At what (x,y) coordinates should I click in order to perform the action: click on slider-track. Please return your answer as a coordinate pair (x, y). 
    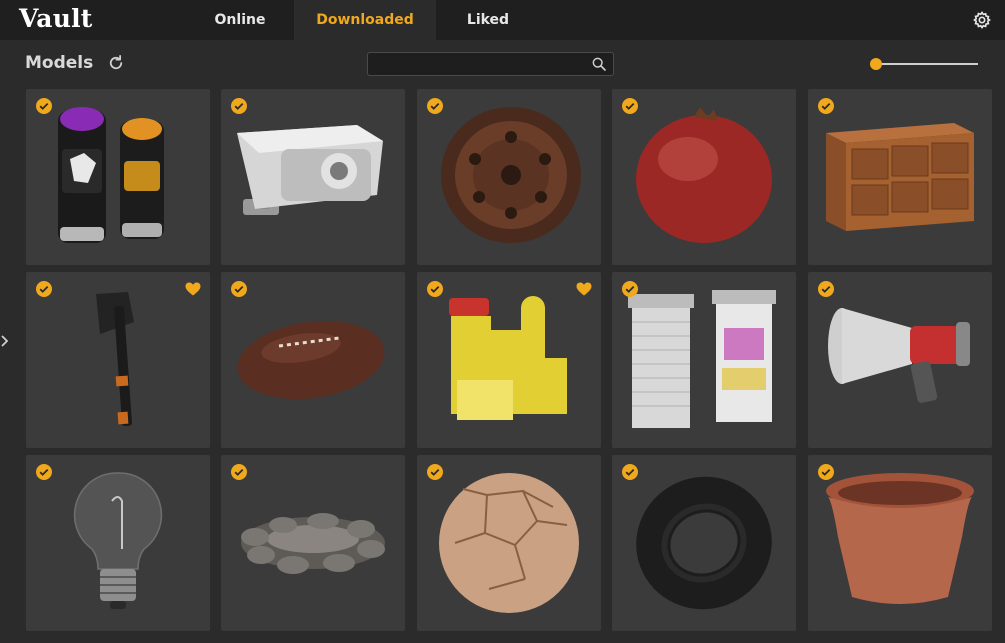
    Looking at the image, I should click on (926, 64).